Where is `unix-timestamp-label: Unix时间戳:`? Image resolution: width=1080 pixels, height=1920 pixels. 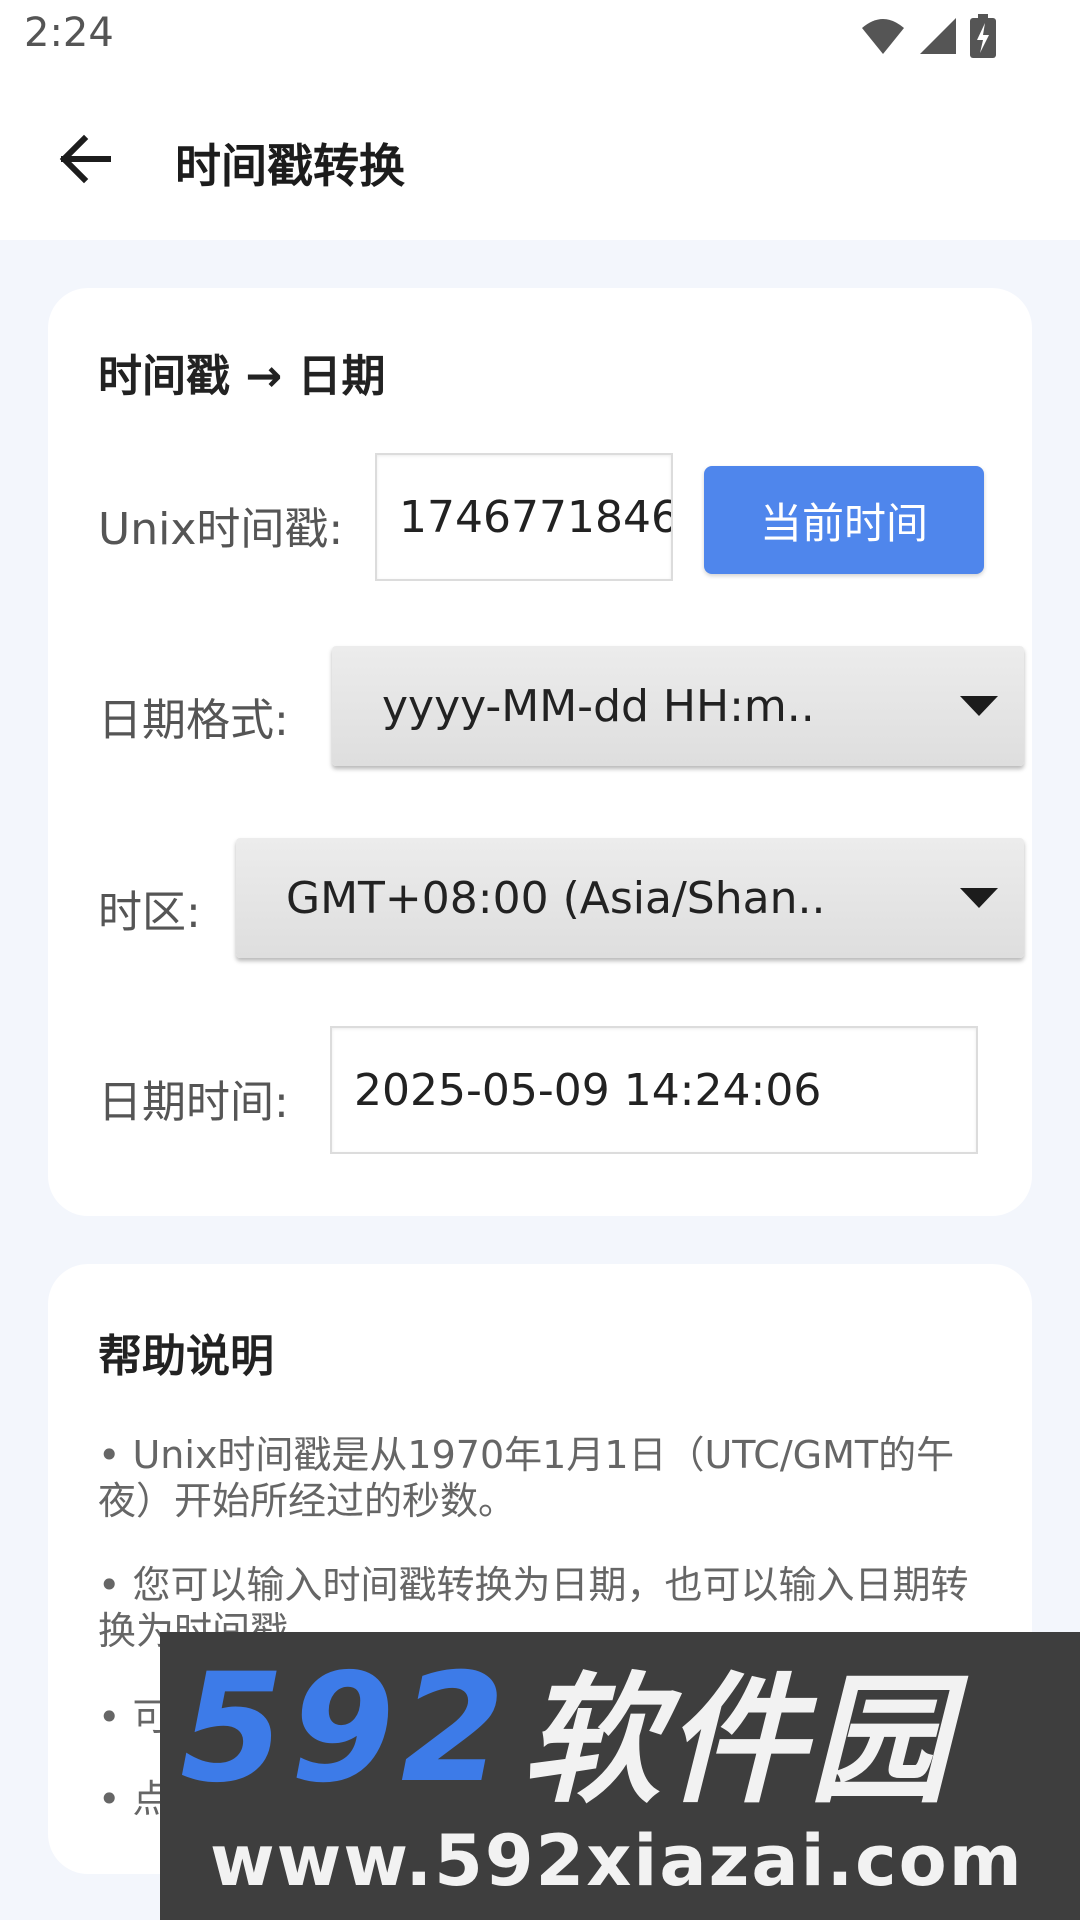
unix-timestamp-label: Unix时间戳: is located at coordinates (221, 529).